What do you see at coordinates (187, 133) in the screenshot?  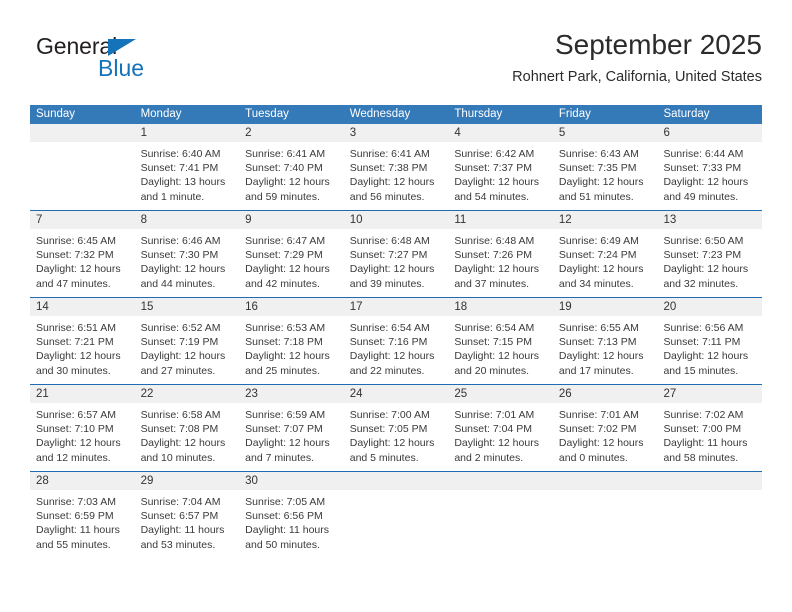 I see `day-number: 1` at bounding box center [187, 133].